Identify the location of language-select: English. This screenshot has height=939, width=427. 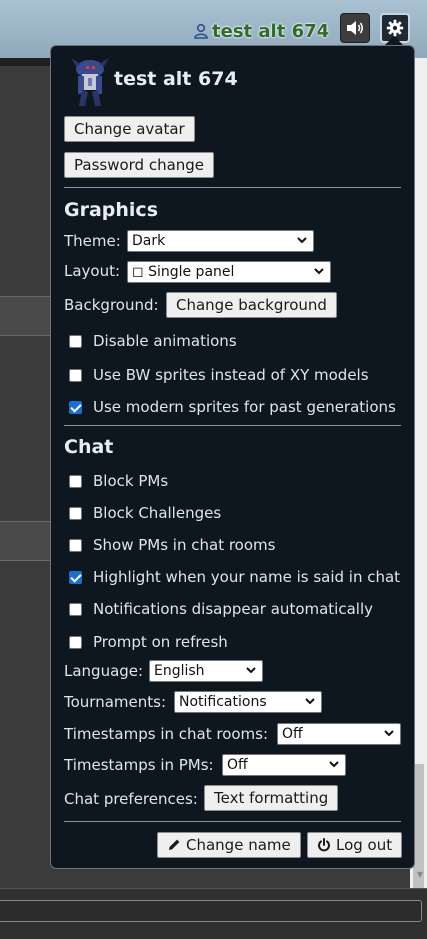
(206, 671).